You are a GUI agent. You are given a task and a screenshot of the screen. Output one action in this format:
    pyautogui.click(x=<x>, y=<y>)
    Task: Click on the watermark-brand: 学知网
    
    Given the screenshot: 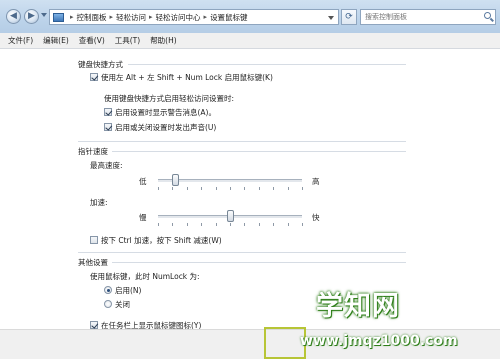 What is the action you would take?
    pyautogui.click(x=358, y=306)
    